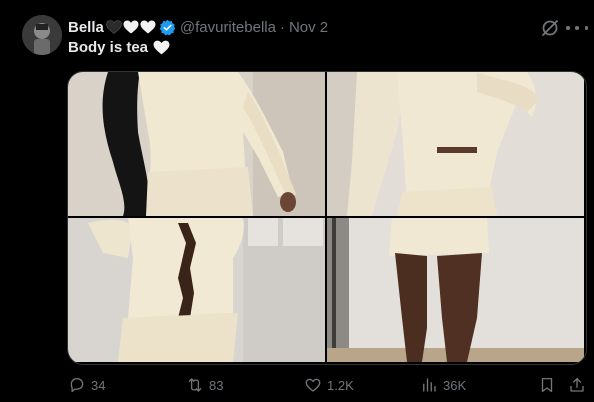 The width and height of the screenshot is (594, 402). I want to click on post-text-content: Body is tea, so click(108, 47).